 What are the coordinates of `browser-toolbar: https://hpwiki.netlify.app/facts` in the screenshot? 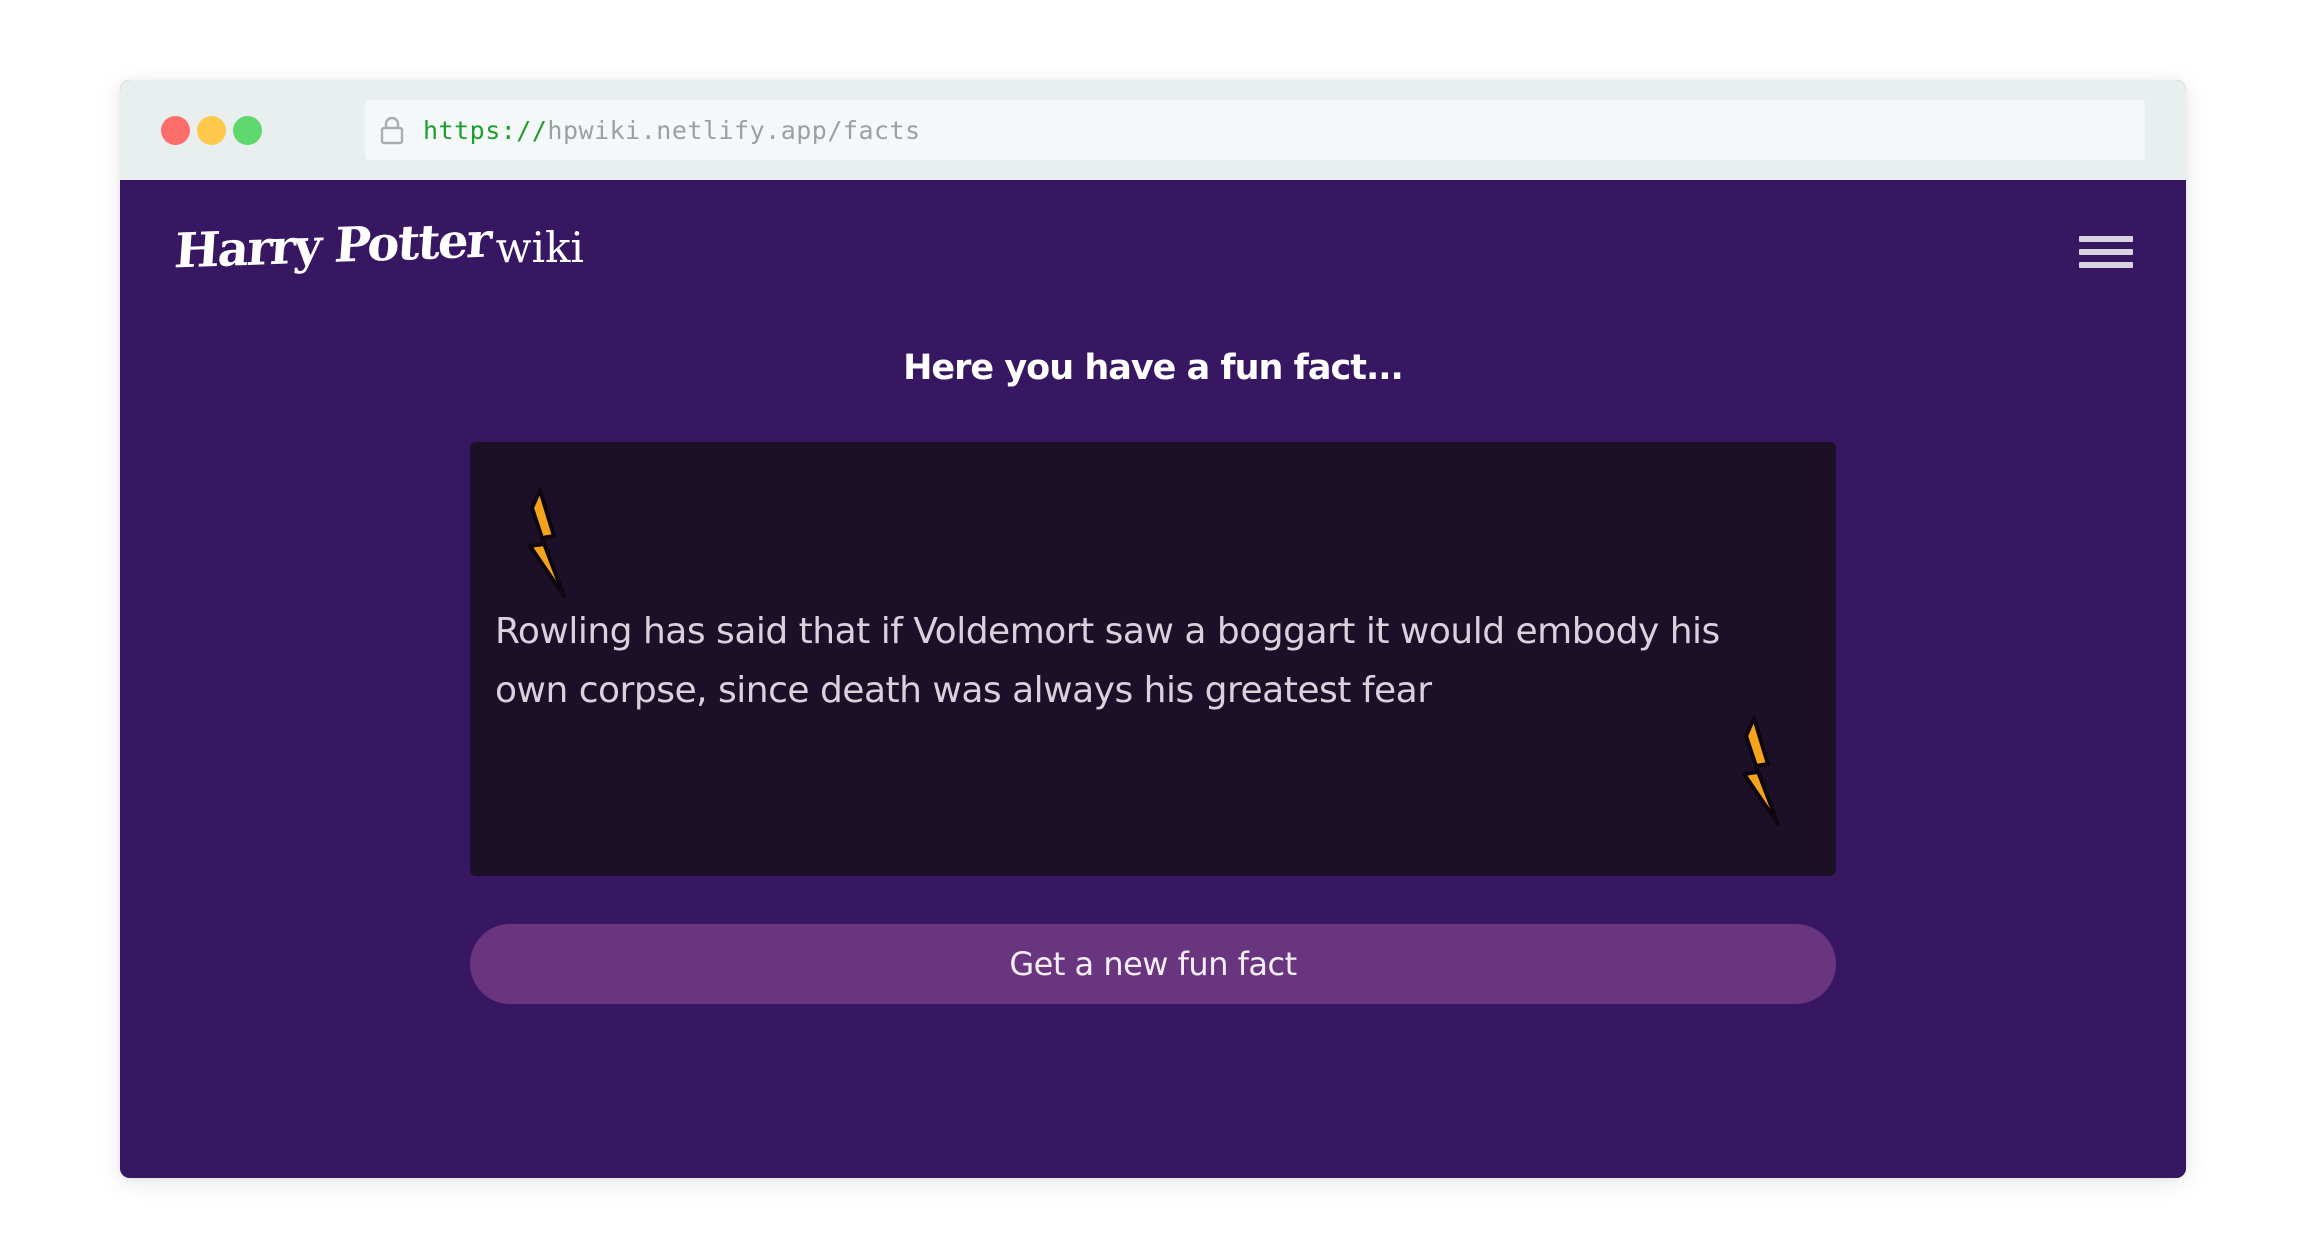 It's located at (1153, 130).